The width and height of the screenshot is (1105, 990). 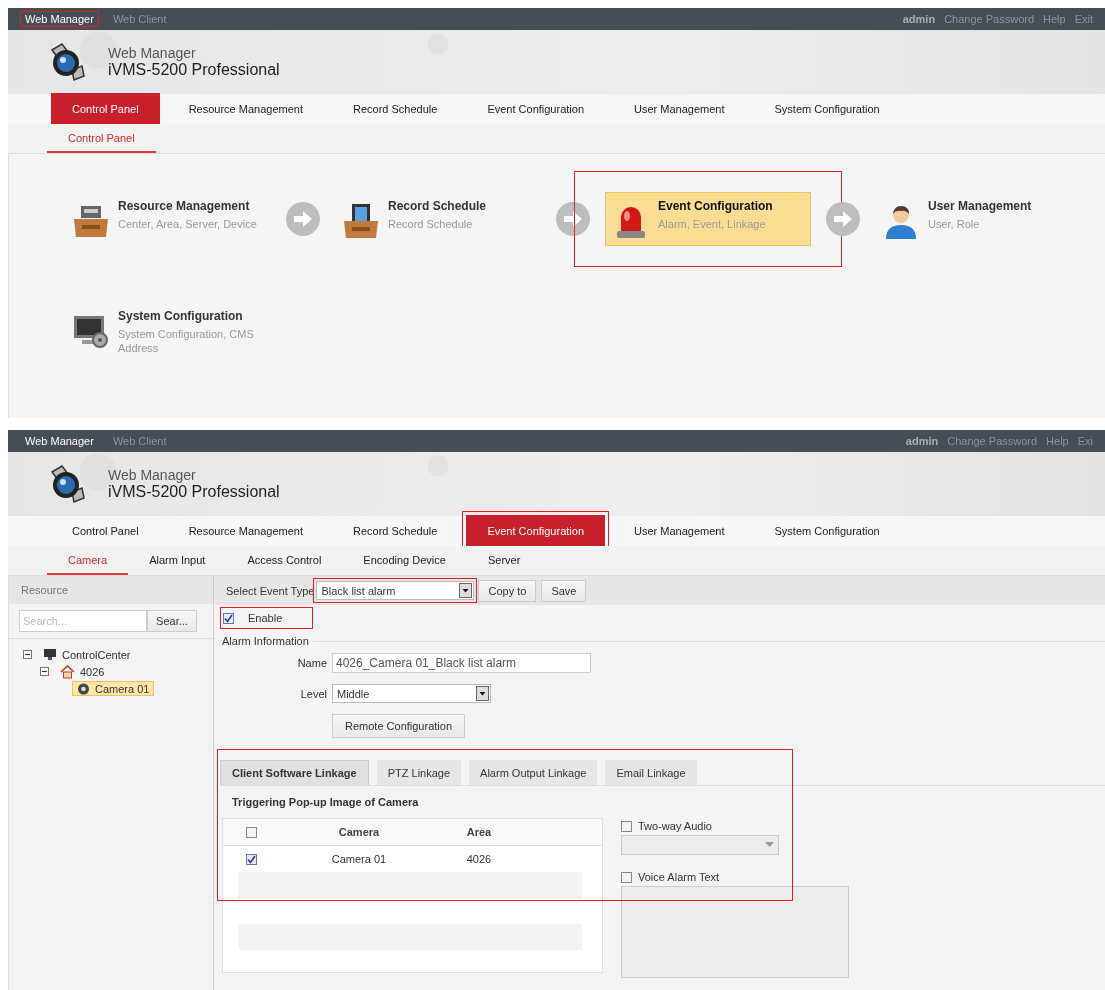 I want to click on section-heading: Triggering Pop-up Image of Camera, so click(x=326, y=802).